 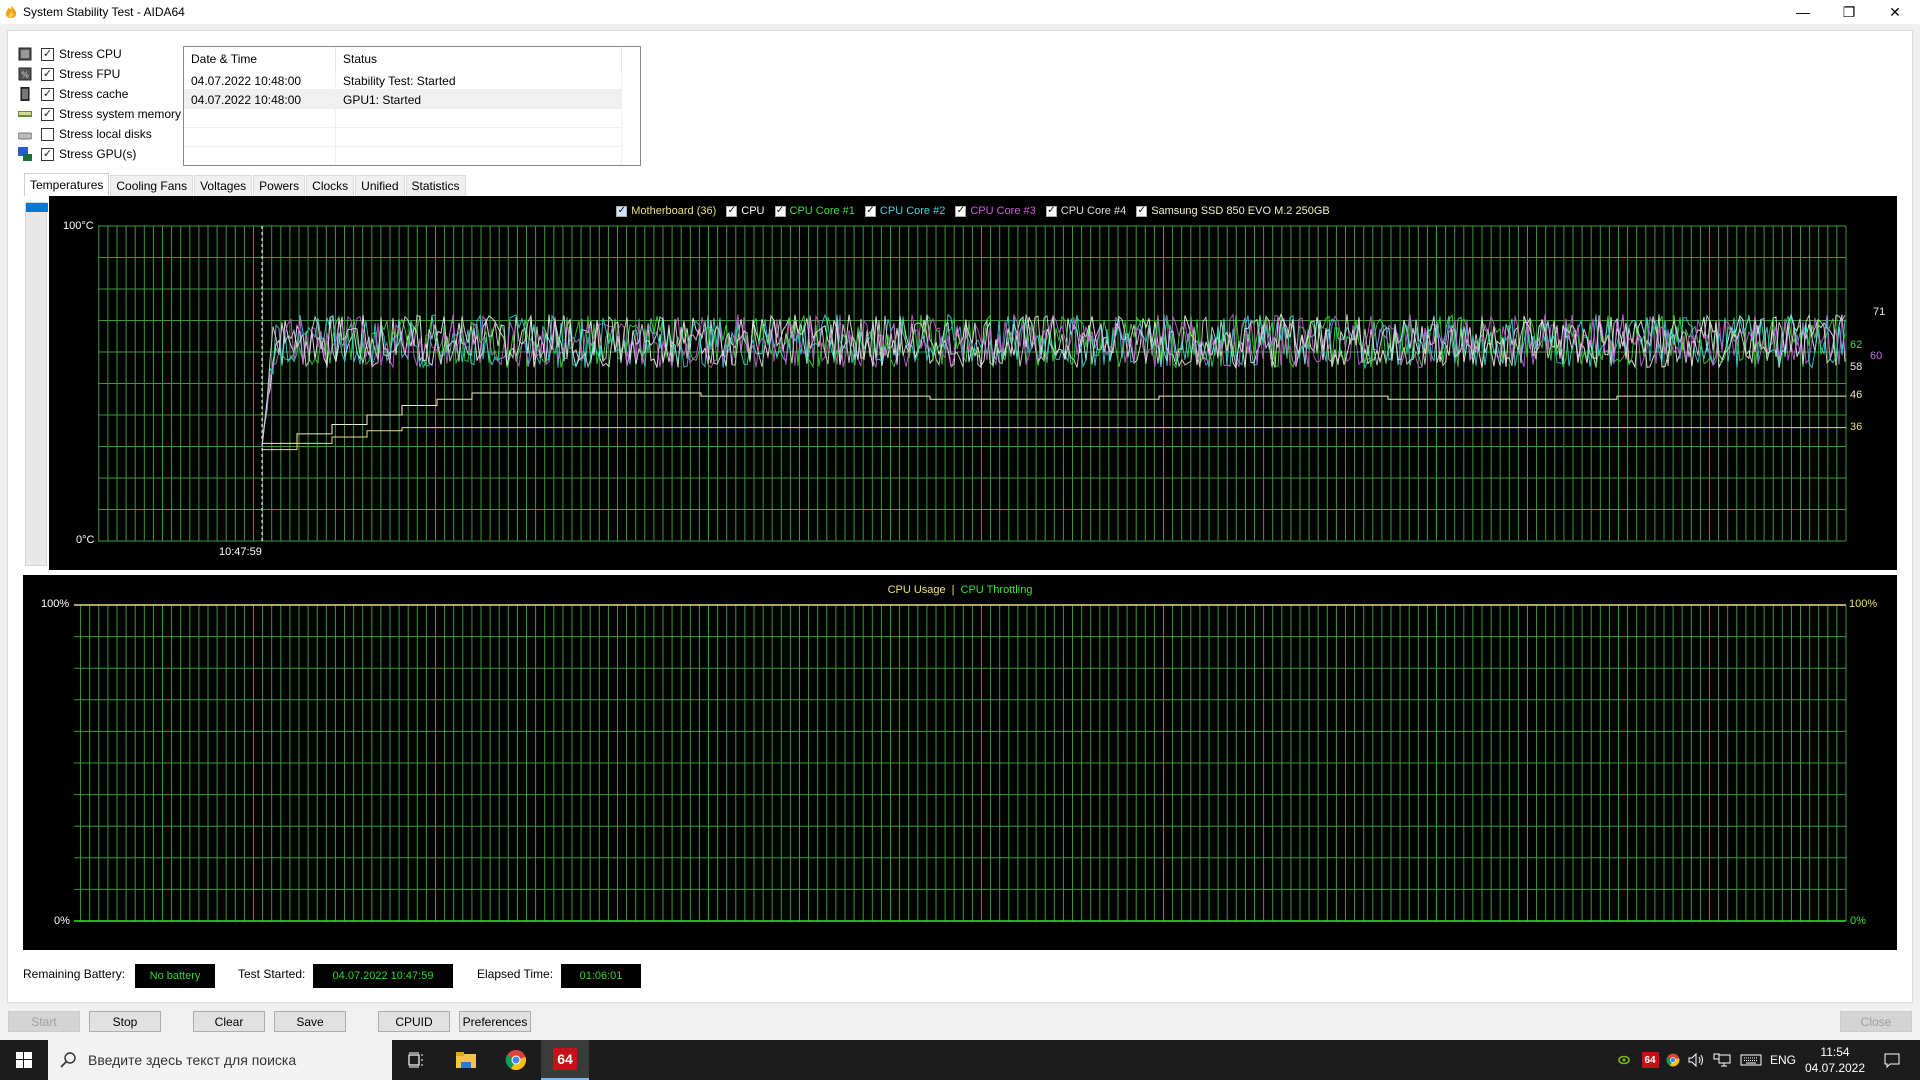 What do you see at coordinates (1849, 12) in the screenshot?
I see `restore-button: ❐` at bounding box center [1849, 12].